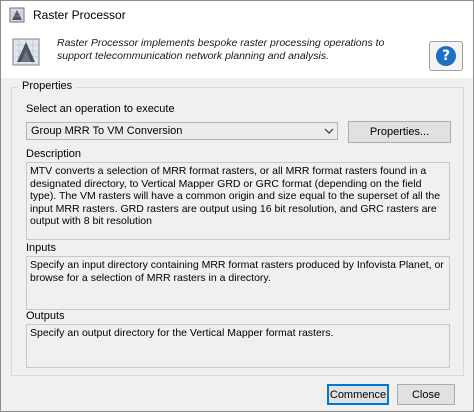 Image resolution: width=474 pixels, height=412 pixels. Describe the element at coordinates (100, 109) in the screenshot. I see `select-operation-label: Select an operation to execute` at that location.